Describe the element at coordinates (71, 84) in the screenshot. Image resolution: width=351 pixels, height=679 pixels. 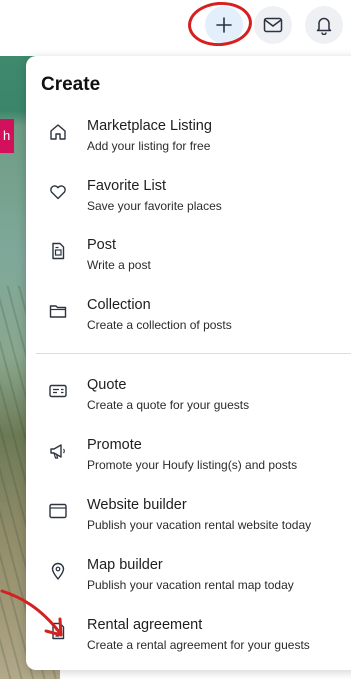
I see `menu-title: Create` at that location.